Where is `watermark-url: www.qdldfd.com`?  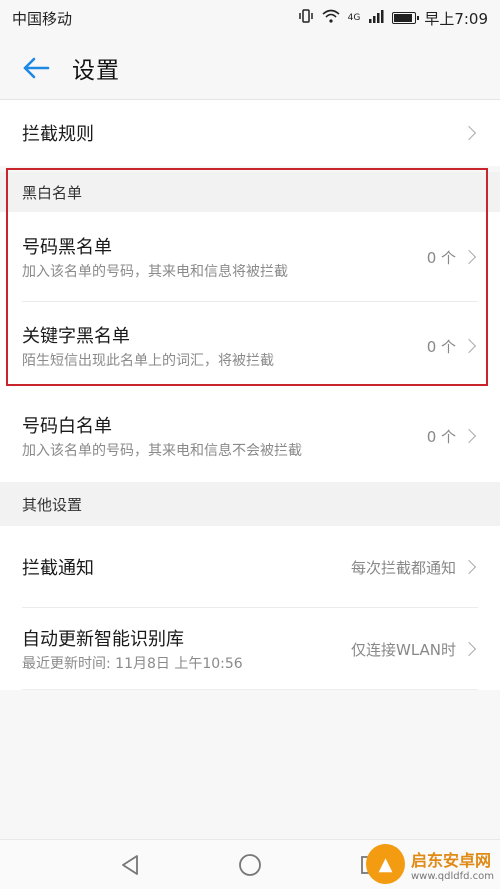 watermark-url: www.qdldfd.com is located at coordinates (452, 876).